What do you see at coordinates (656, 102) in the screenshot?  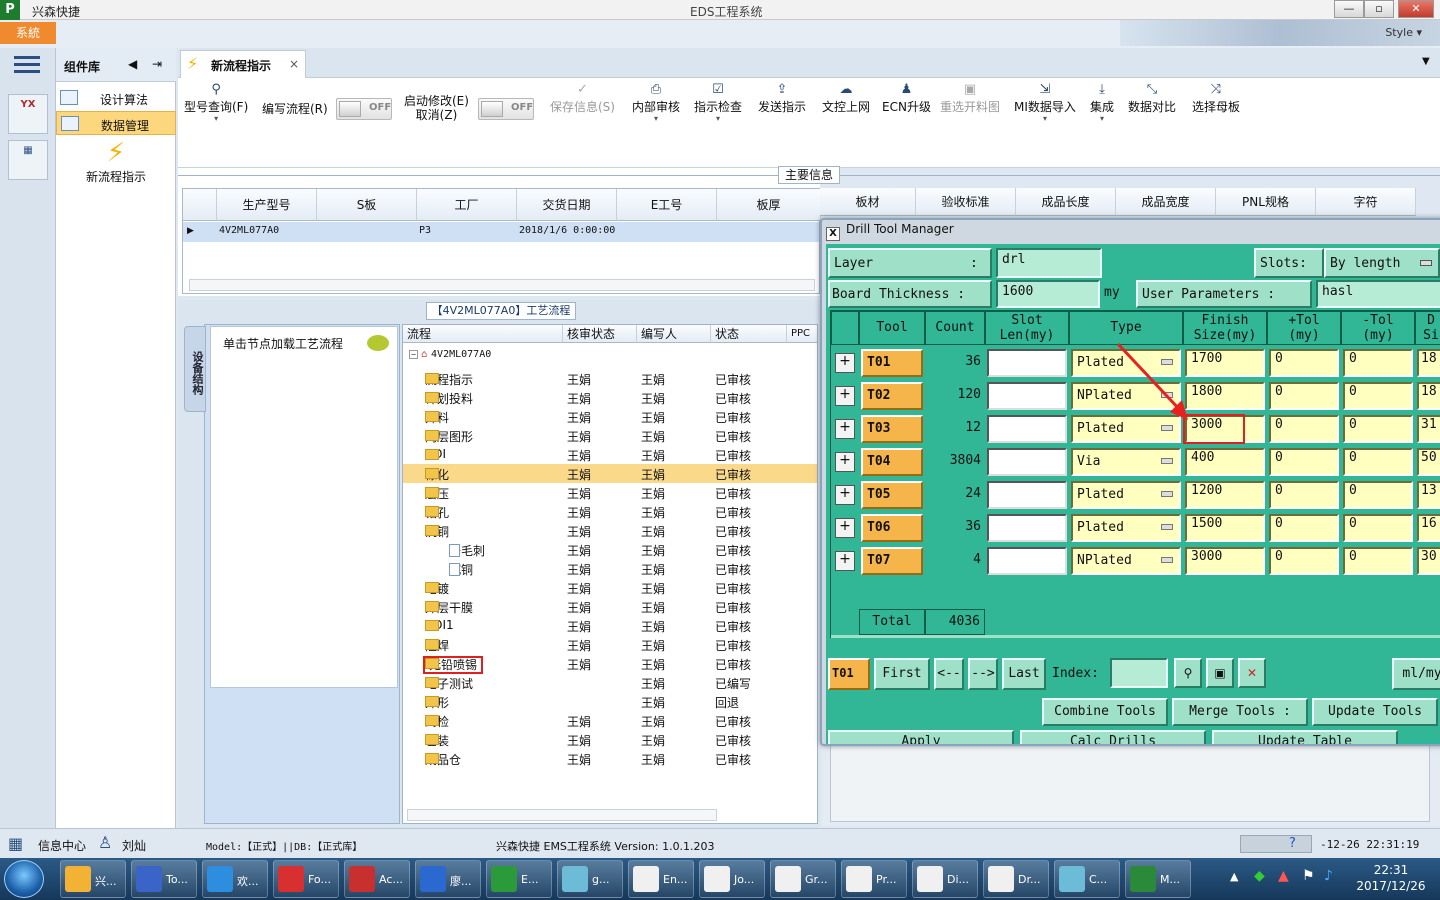 I see `internal-review-button: ⎙ 内部审核 ▾` at bounding box center [656, 102].